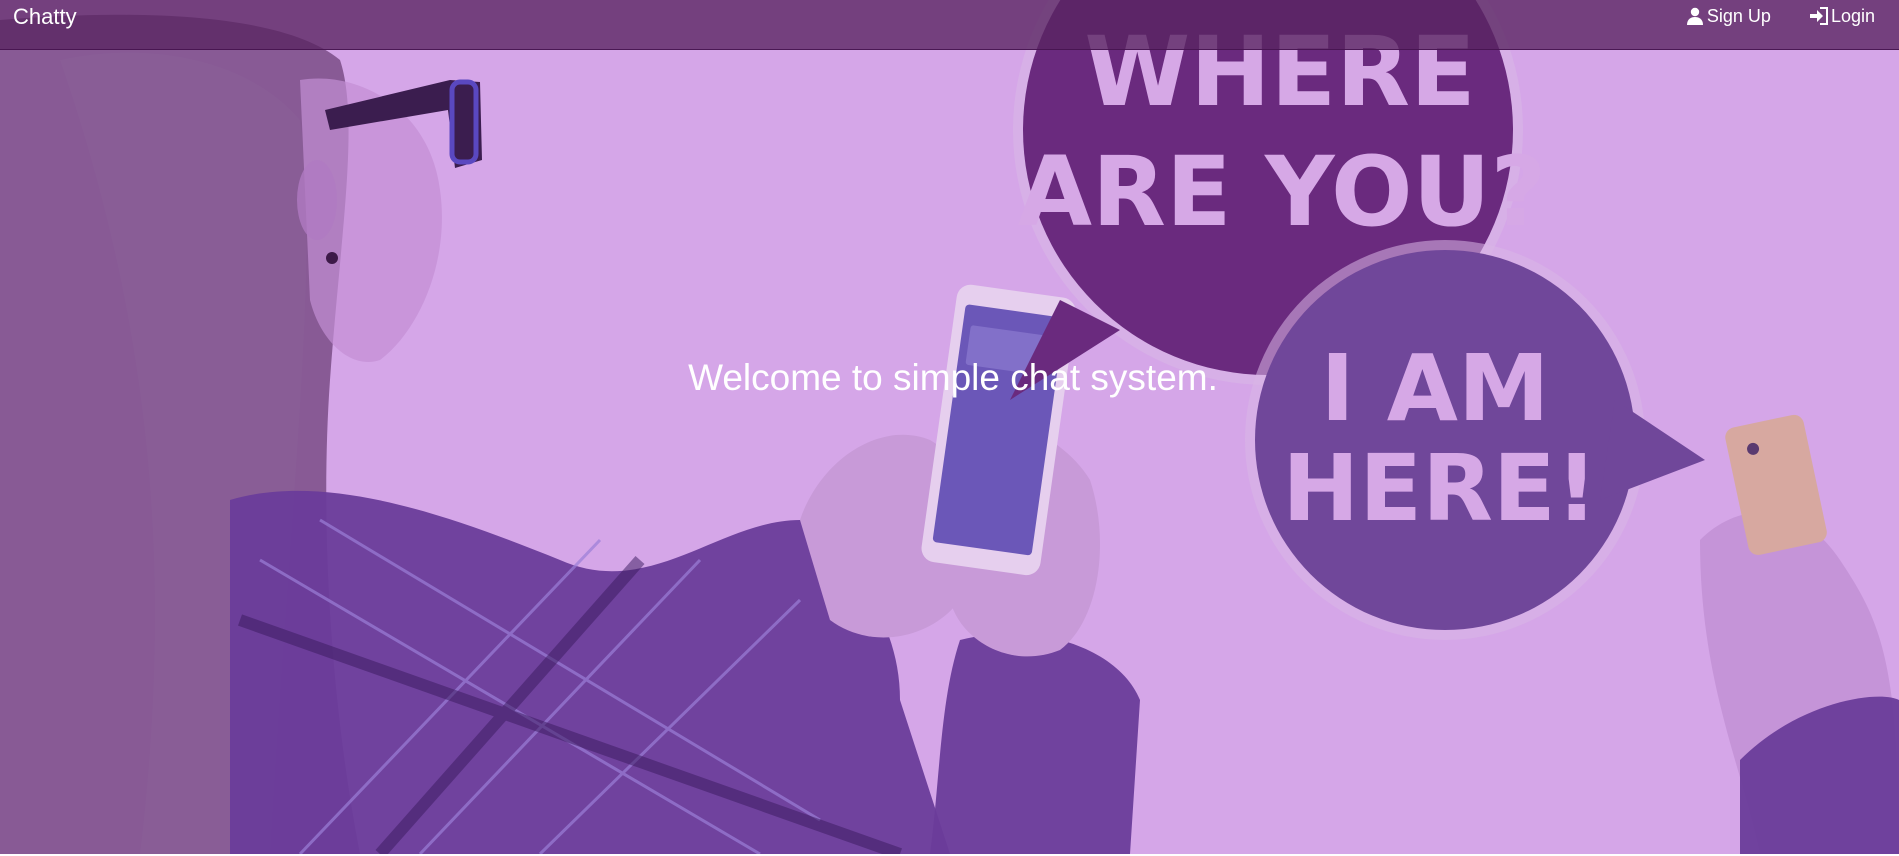  What do you see at coordinates (1282, 192) in the screenshot?
I see `bubble-top-line2: ARE YOU?` at bounding box center [1282, 192].